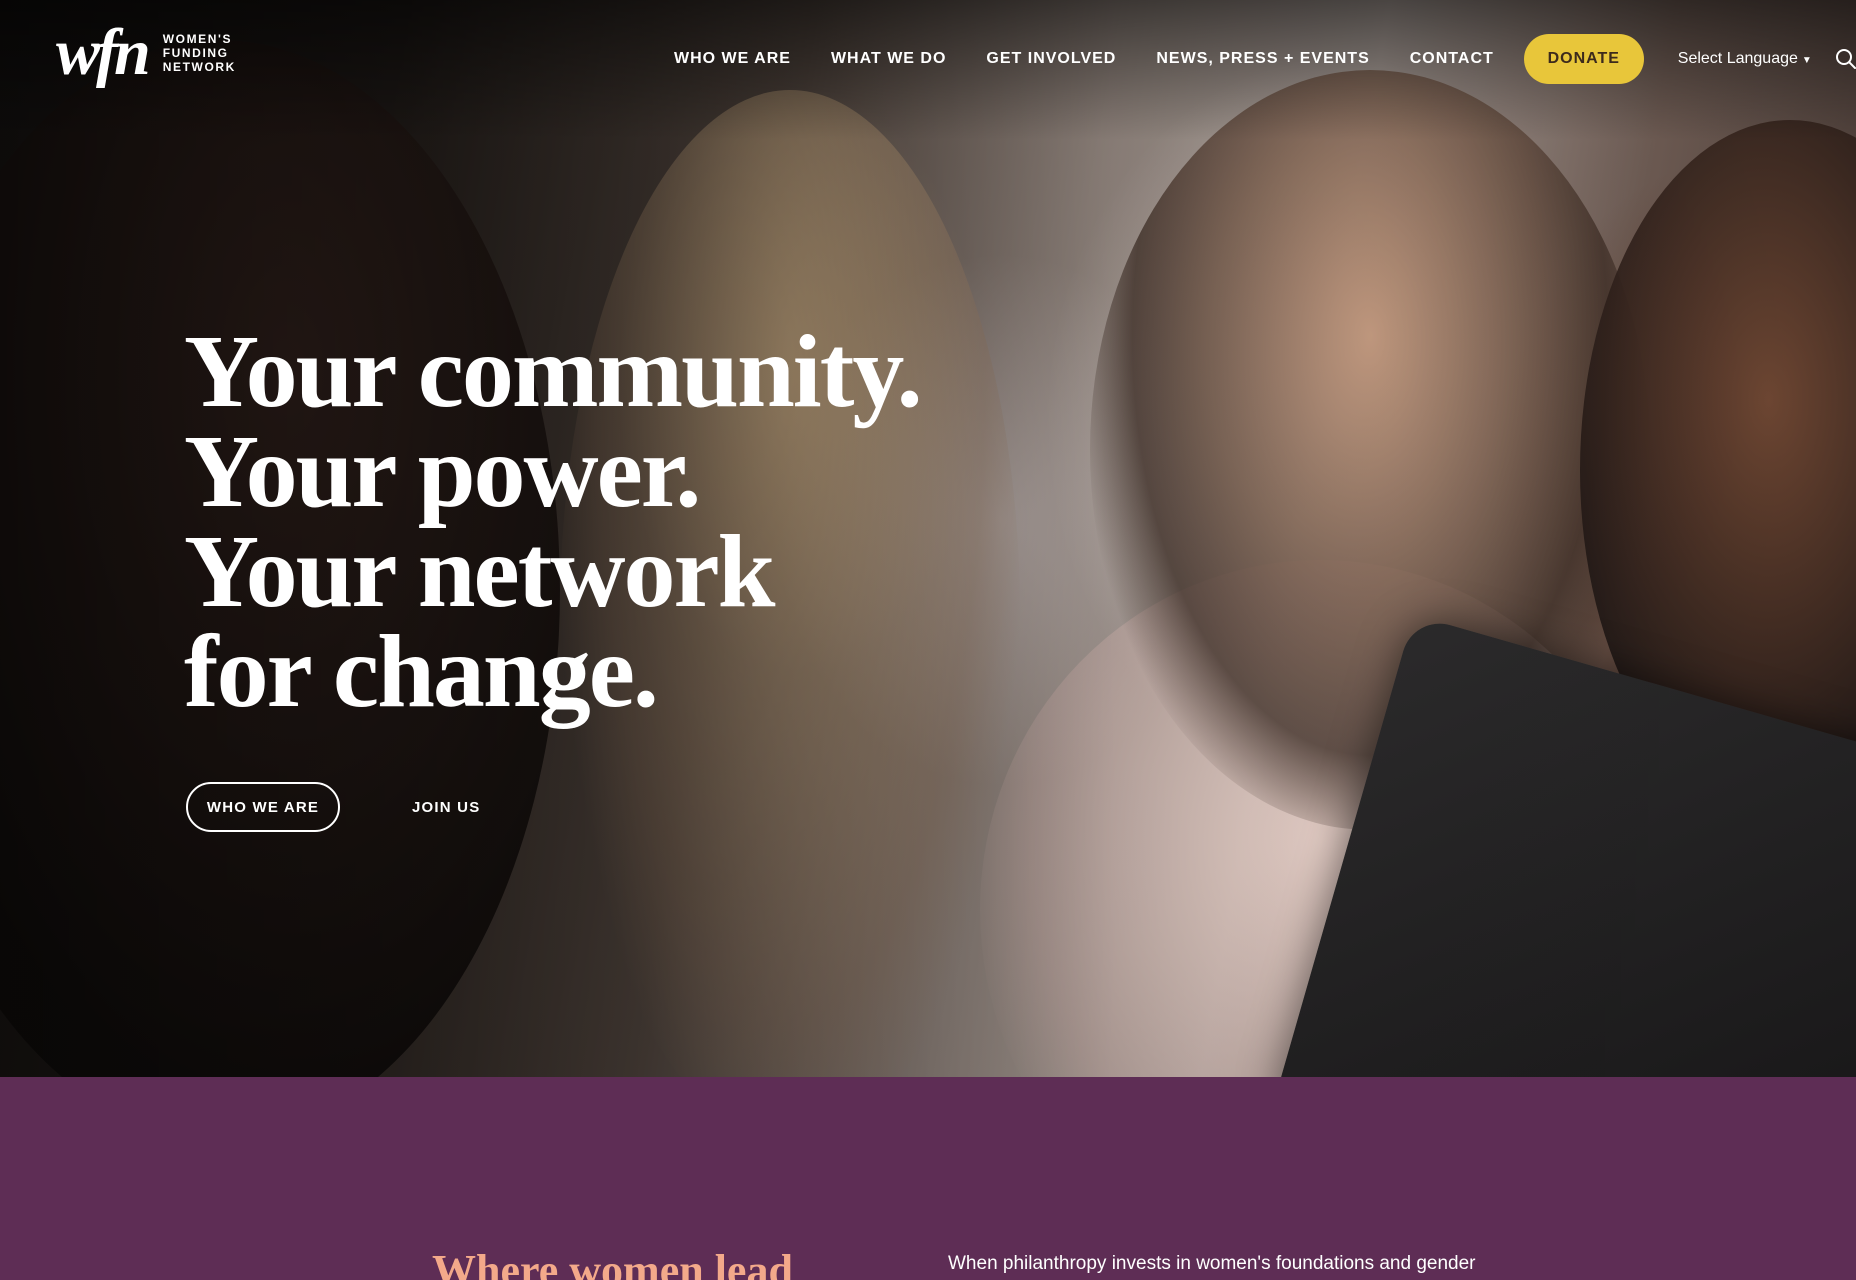 The height and width of the screenshot is (1280, 1856). I want to click on nav-who-we-are: WHO WE ARE, so click(732, 59).